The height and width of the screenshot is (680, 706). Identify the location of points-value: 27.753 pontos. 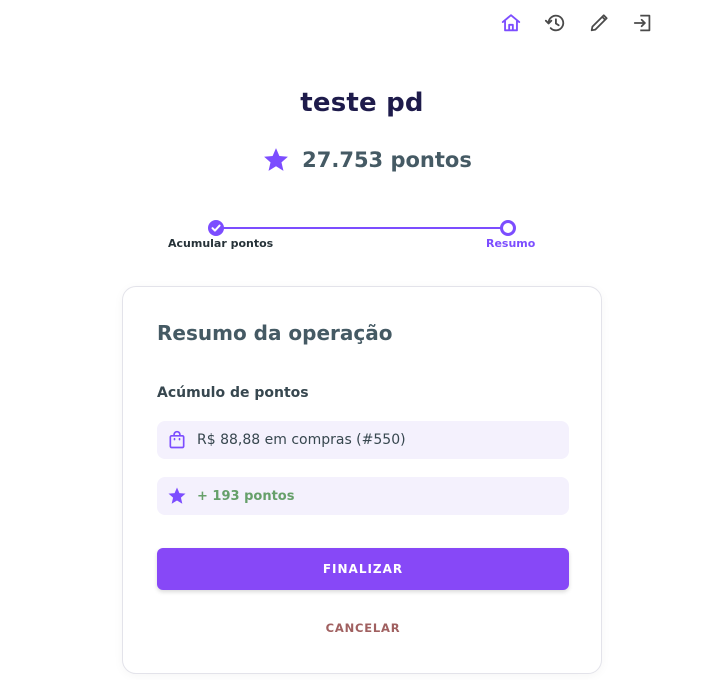
(387, 160).